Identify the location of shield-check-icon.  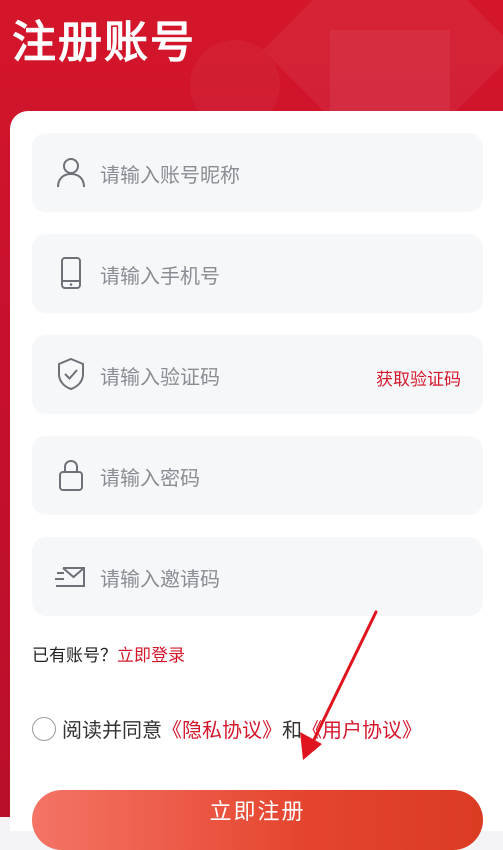
(71, 374).